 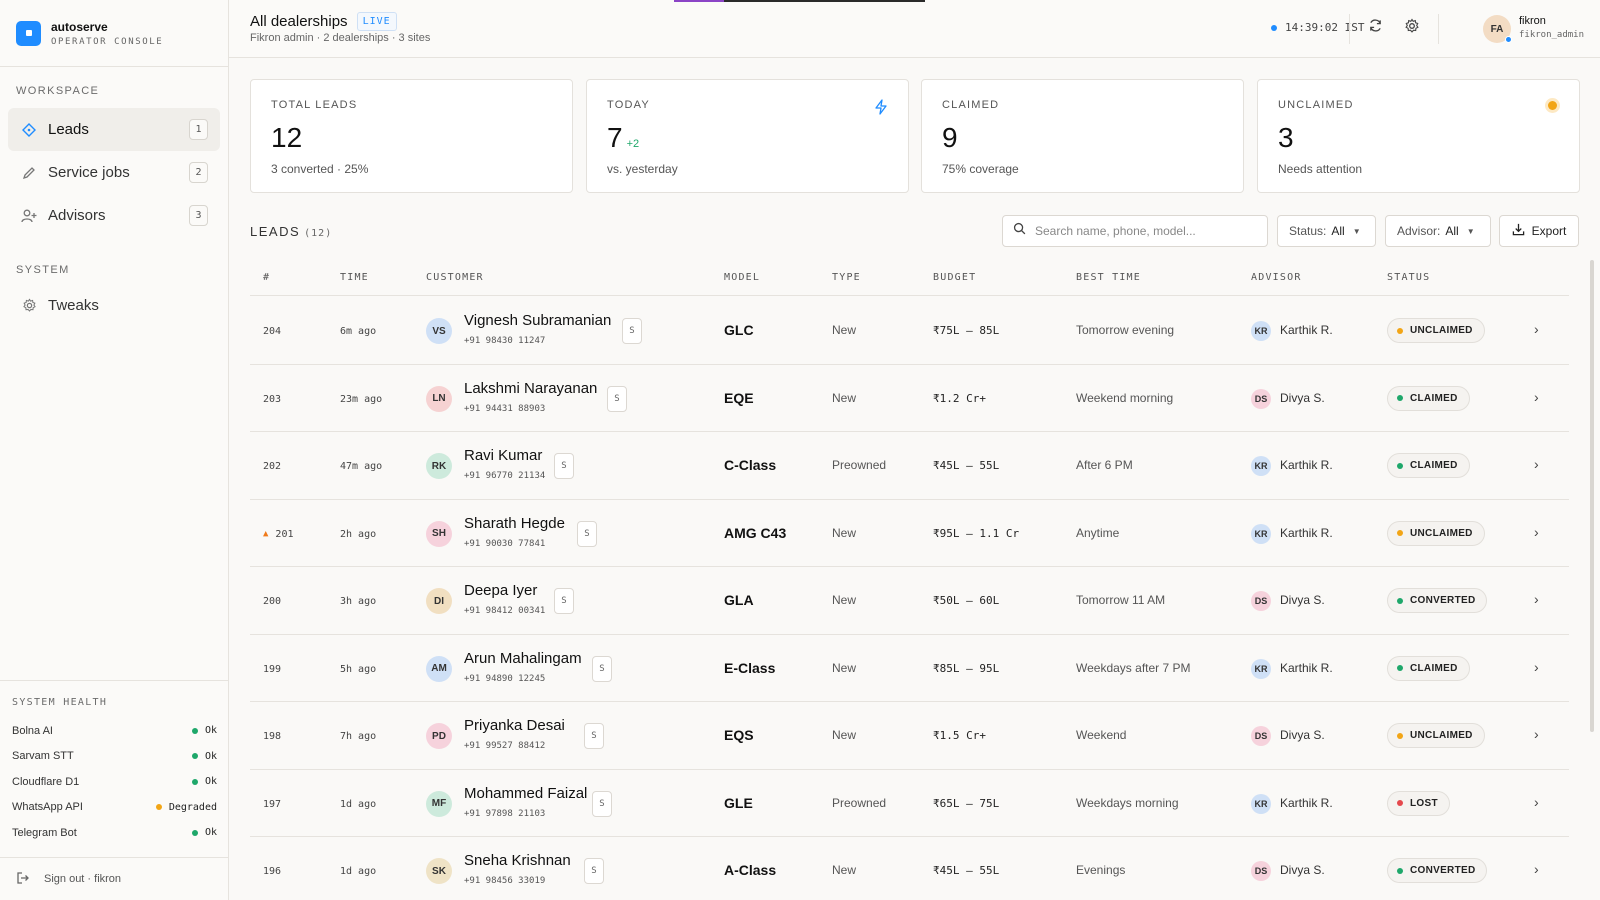 I want to click on best-time: Weekdays morning, so click(x=1127, y=802).